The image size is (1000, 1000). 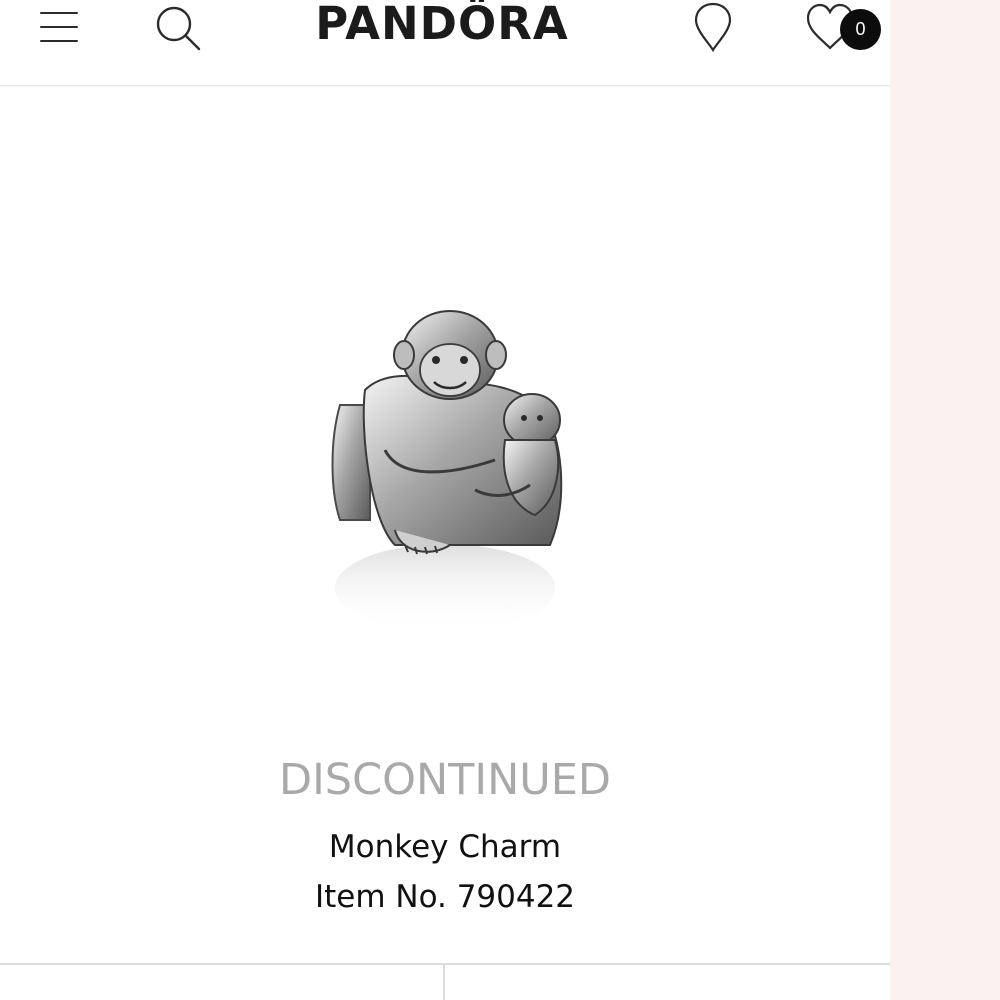 I want to click on wishlist-count-badge: 0, so click(x=860, y=29).